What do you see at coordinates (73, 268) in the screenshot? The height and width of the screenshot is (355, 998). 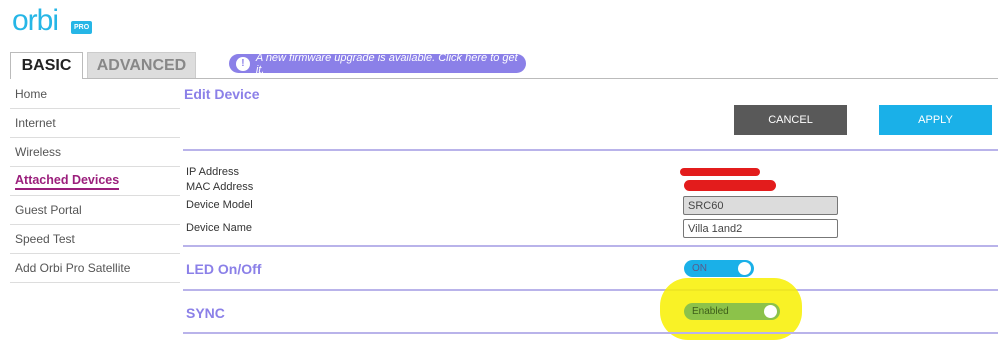 I see `sidebar-item-label: Add Orbi Pro Satellite` at bounding box center [73, 268].